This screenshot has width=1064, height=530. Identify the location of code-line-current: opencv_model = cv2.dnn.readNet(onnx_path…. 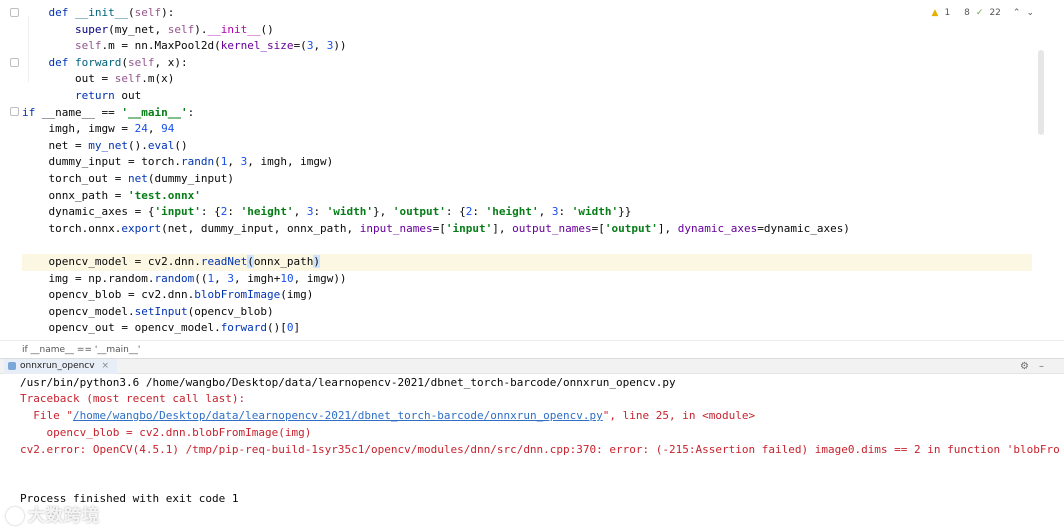
(527, 262).